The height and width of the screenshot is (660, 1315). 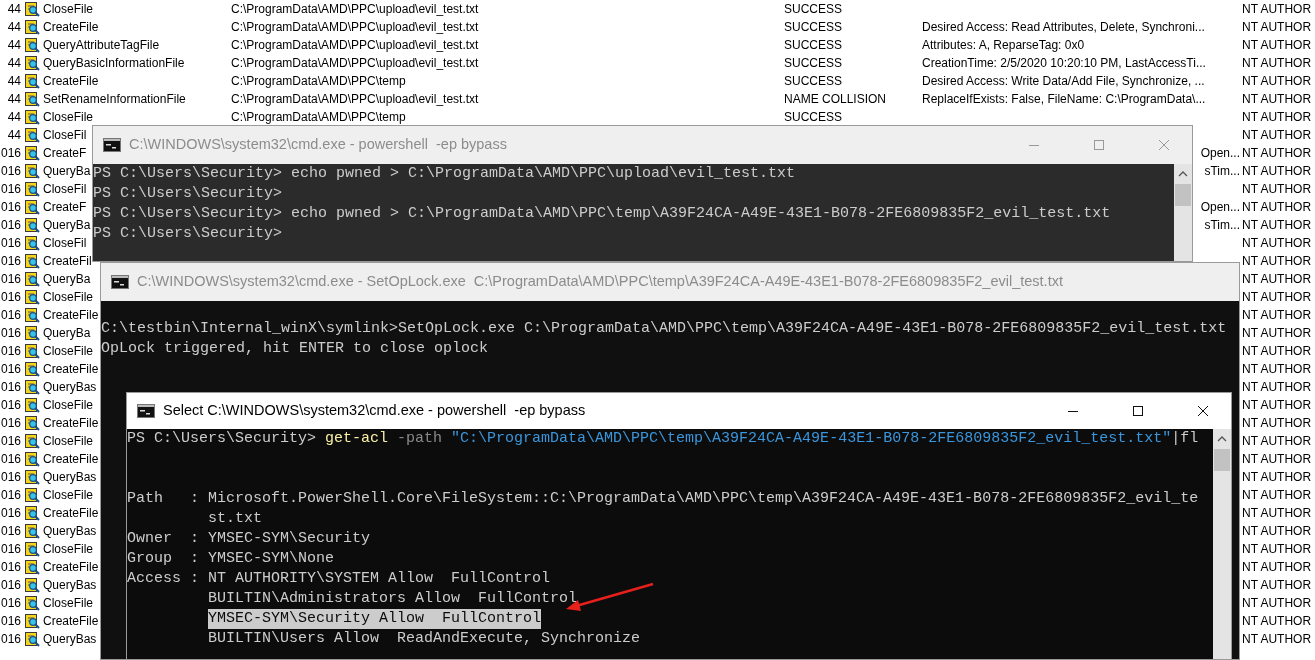 What do you see at coordinates (835, 99) in the screenshot?
I see `table-cell: NAME COLLISION` at bounding box center [835, 99].